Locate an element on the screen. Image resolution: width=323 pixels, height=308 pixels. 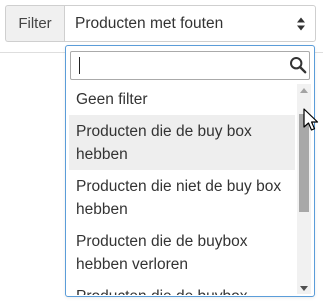
scroll-down-arrow-icon is located at coordinates (304, 288).